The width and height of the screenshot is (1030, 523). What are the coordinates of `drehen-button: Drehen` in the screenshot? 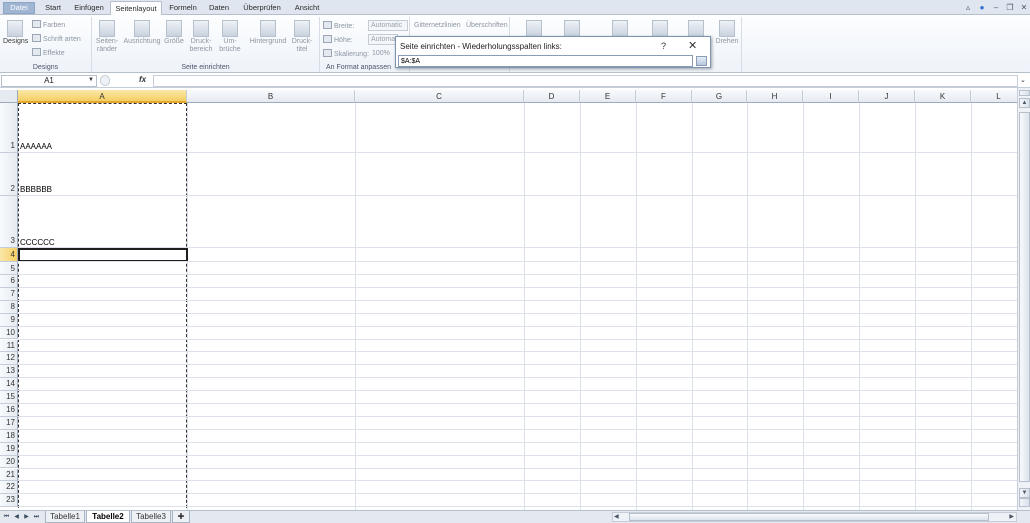 It's located at (727, 33).